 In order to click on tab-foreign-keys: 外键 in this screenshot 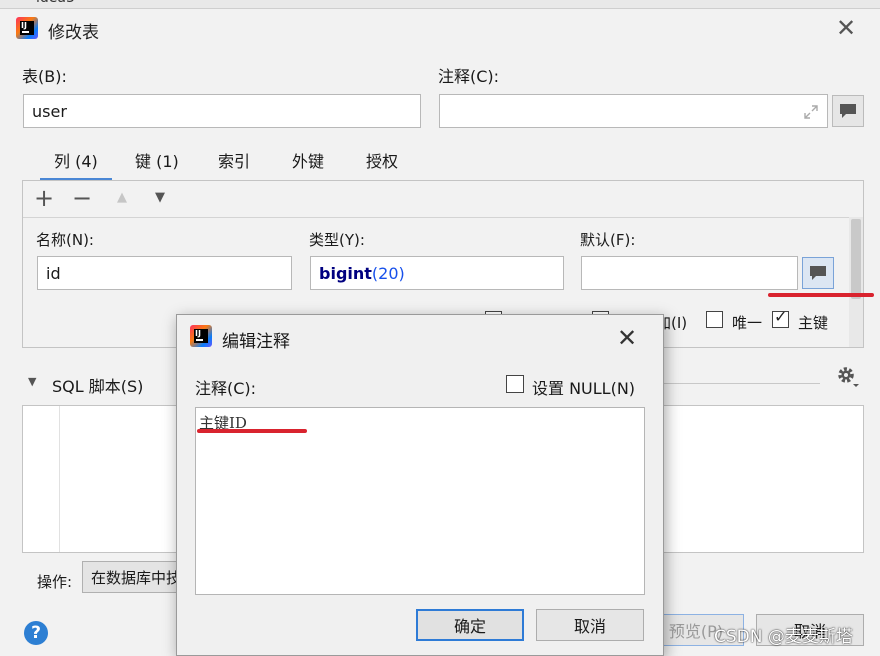, I will do `click(308, 160)`.